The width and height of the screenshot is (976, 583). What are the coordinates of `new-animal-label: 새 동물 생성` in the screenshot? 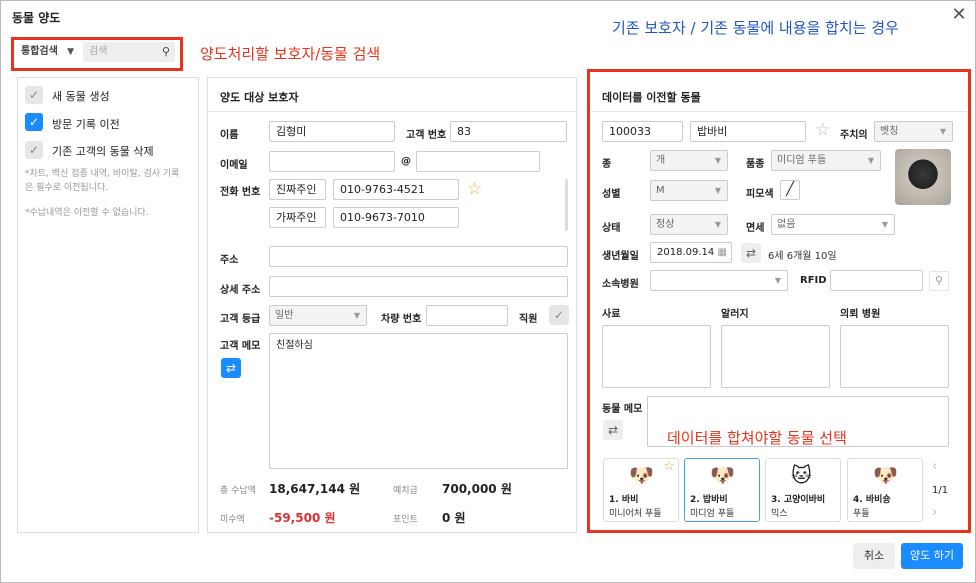 It's located at (81, 96).